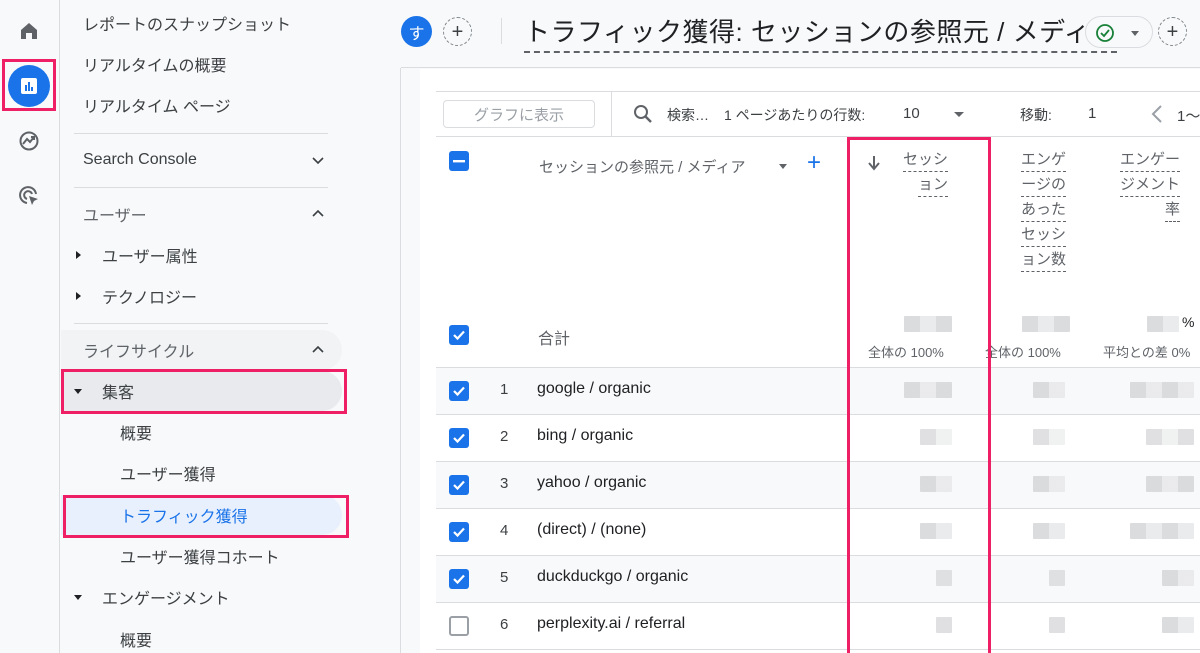  What do you see at coordinates (416, 31) in the screenshot?
I see `avatar: す` at bounding box center [416, 31].